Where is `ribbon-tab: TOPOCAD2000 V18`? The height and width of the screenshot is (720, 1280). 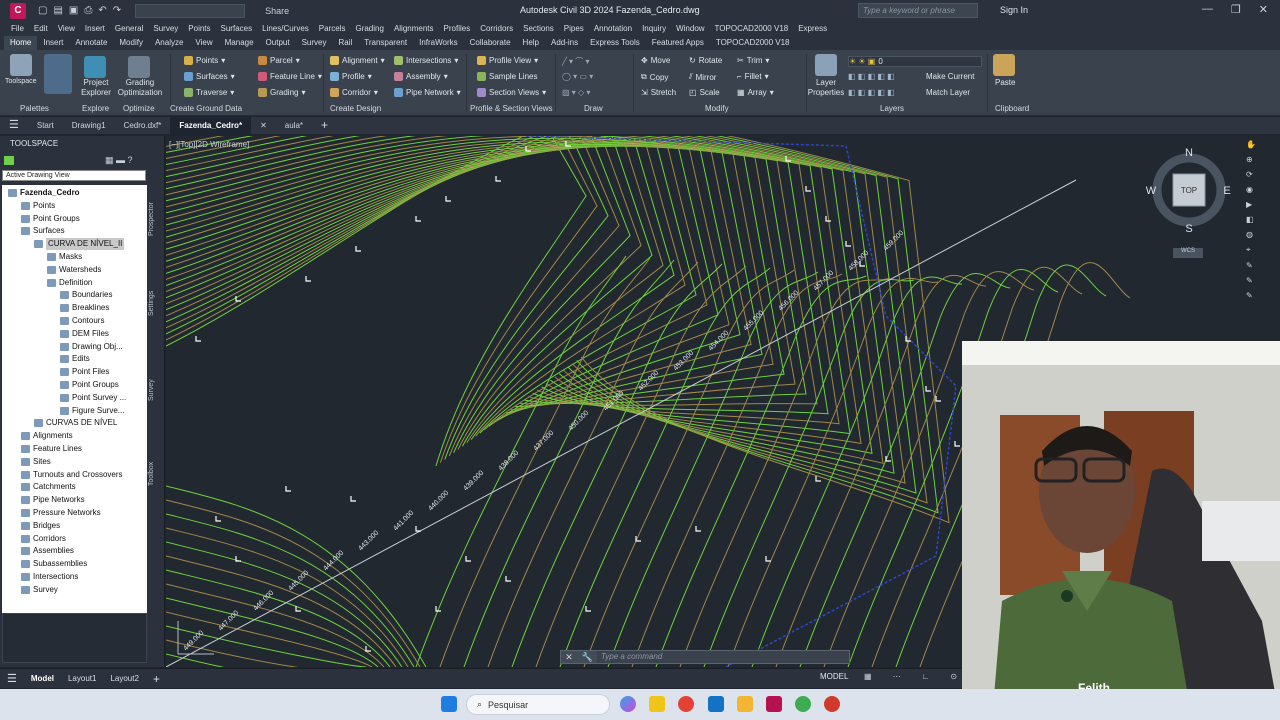
ribbon-tab: TOPOCAD2000 V18 is located at coordinates (753, 43).